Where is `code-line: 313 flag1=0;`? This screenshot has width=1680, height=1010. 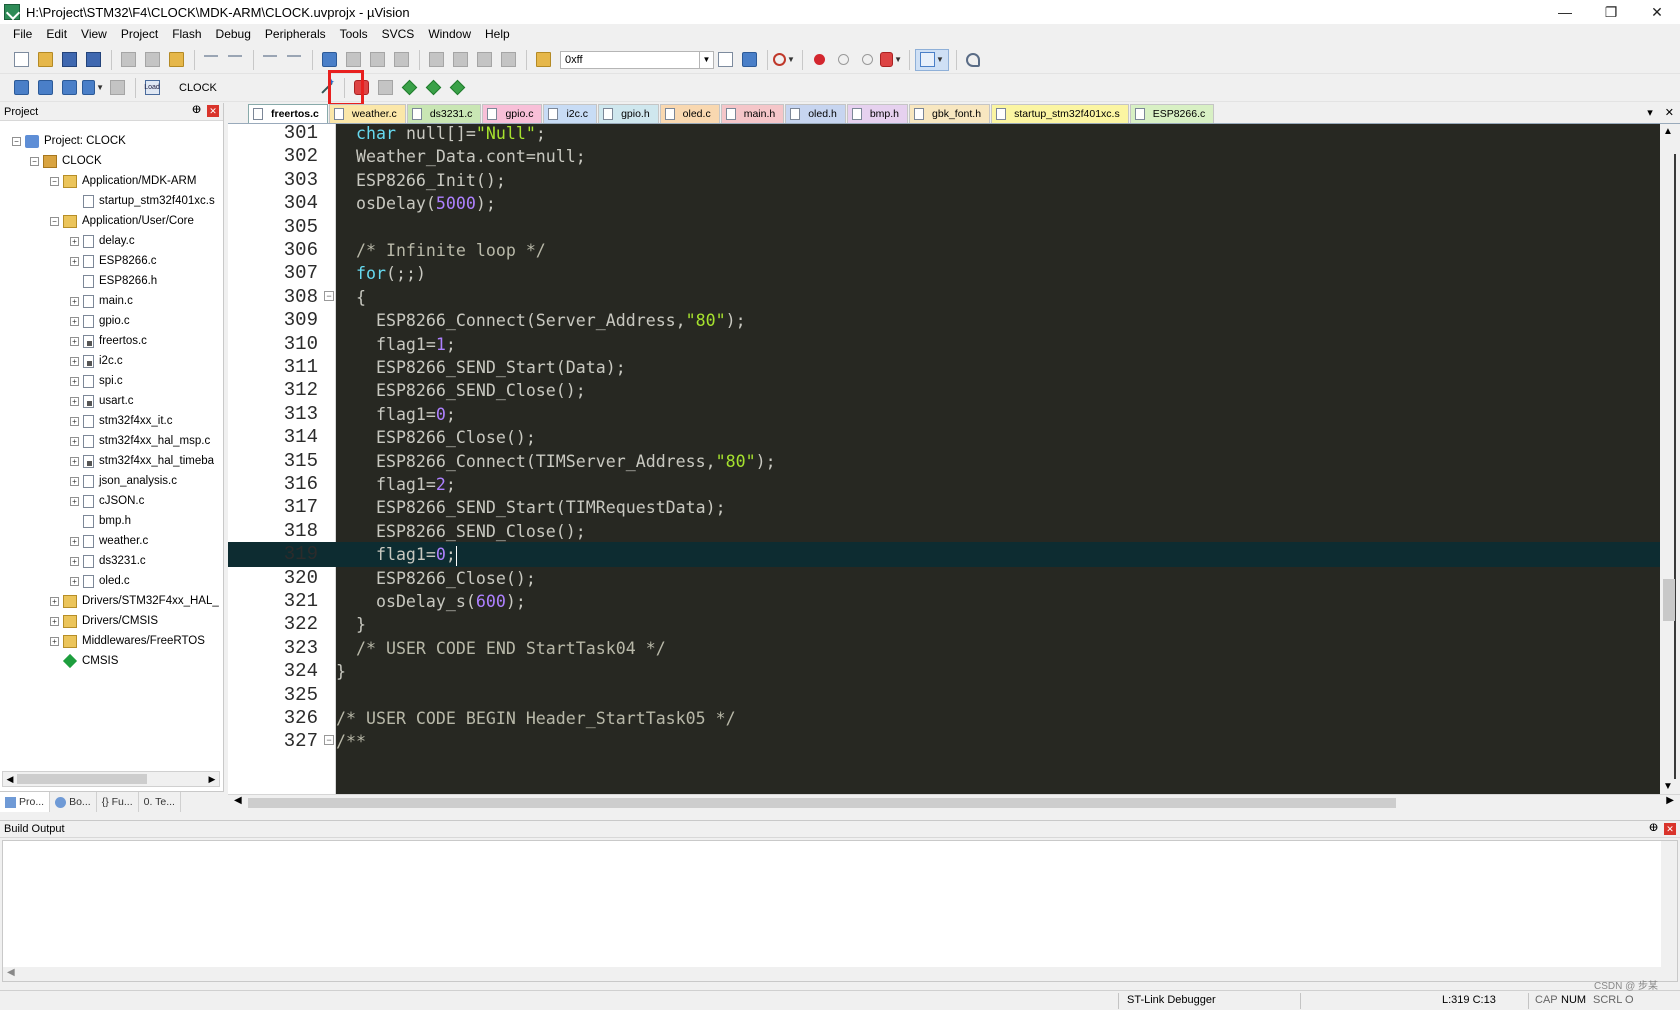 code-line: 313 flag1=0; is located at coordinates (948, 414).